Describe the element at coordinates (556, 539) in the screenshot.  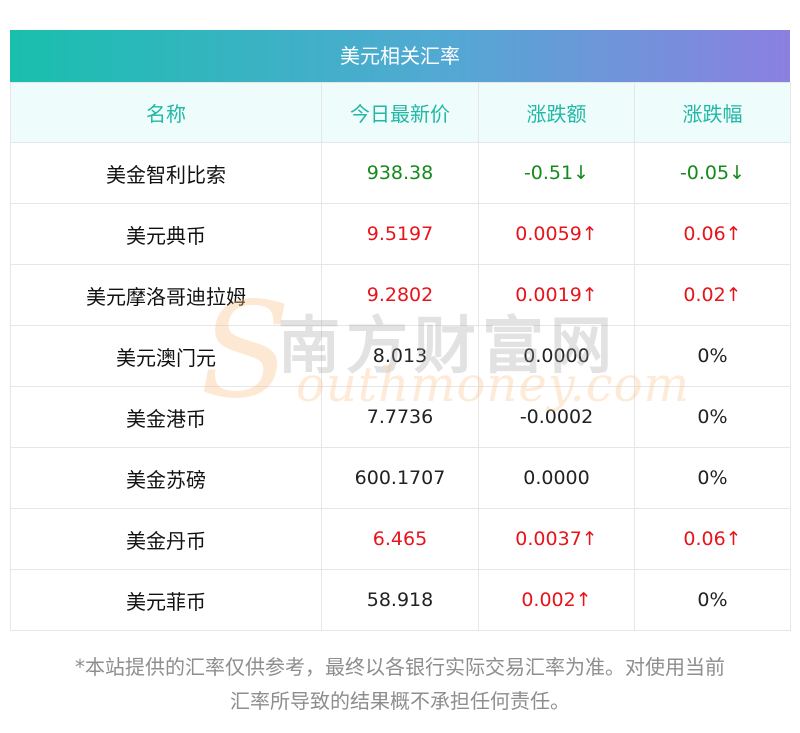
I see `change-amount: 0.0037↑` at that location.